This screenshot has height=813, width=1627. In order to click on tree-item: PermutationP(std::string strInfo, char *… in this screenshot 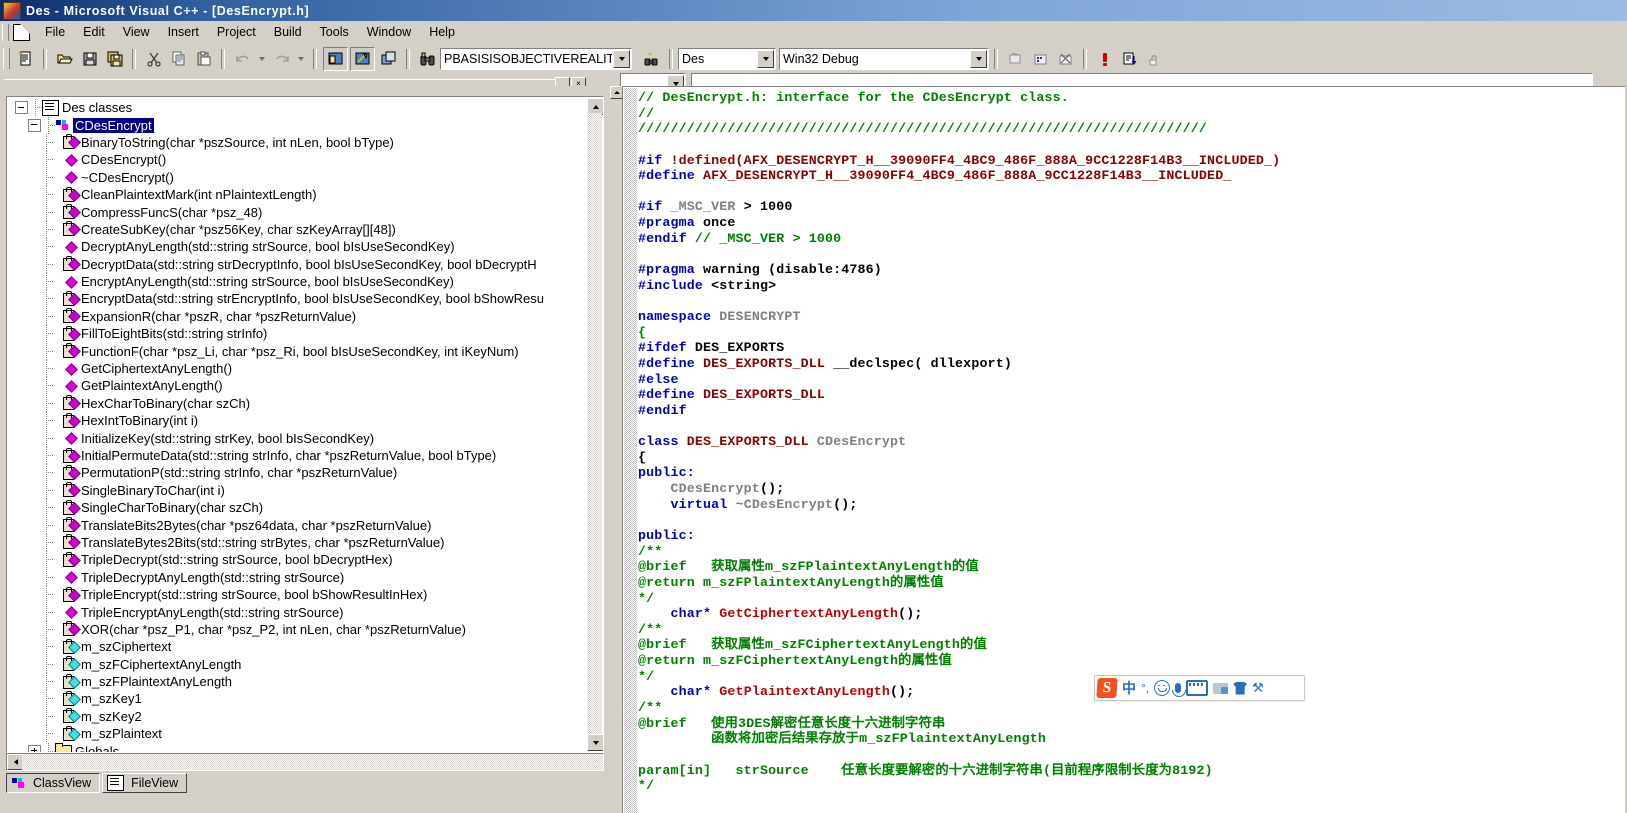, I will do `click(297, 473)`.